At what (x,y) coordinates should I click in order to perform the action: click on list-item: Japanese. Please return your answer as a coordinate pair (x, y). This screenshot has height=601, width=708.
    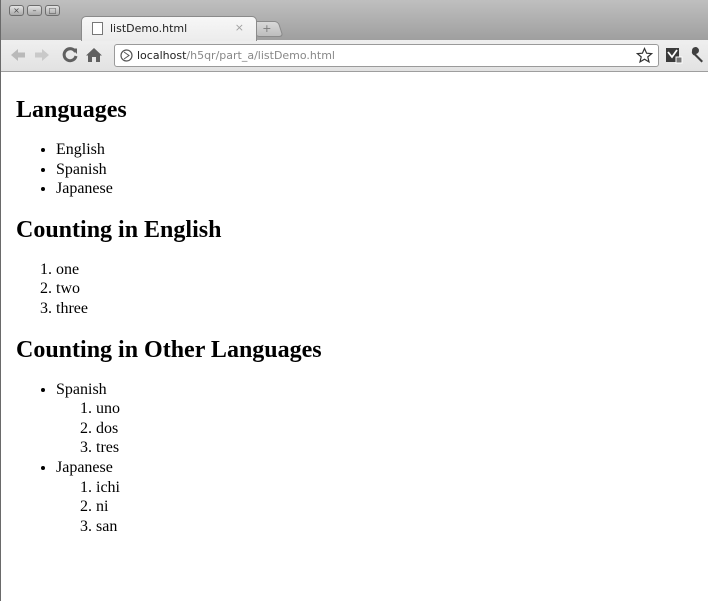
    Looking at the image, I should click on (376, 189).